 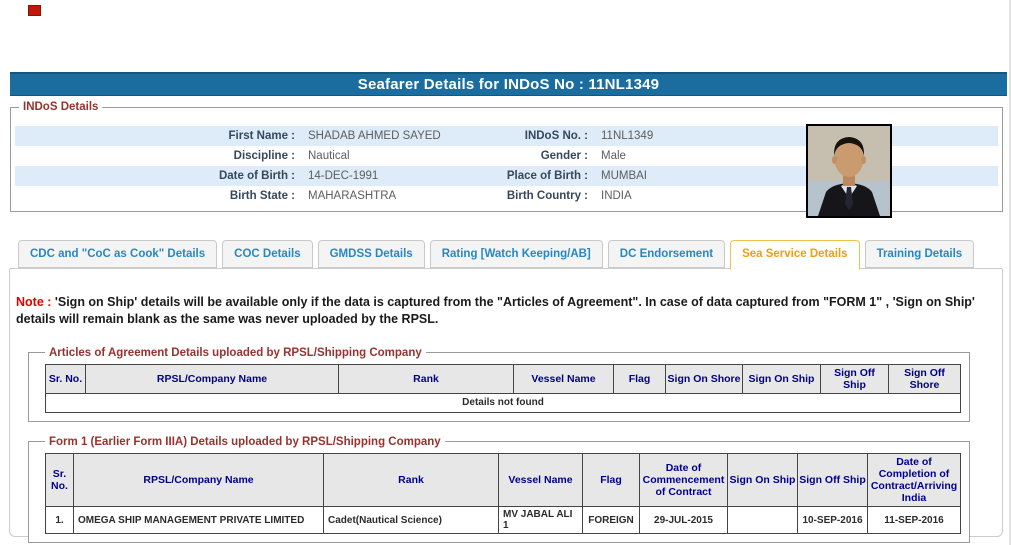 What do you see at coordinates (683, 480) in the screenshot?
I see `col-date-of-commencement: Date of Commencement of Contract` at bounding box center [683, 480].